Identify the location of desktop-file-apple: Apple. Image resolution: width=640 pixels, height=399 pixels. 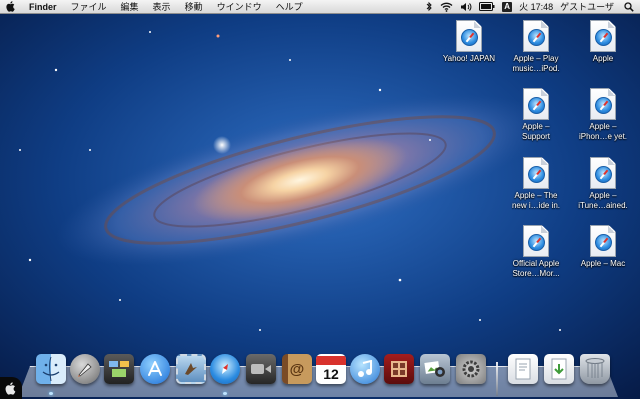
(603, 42).